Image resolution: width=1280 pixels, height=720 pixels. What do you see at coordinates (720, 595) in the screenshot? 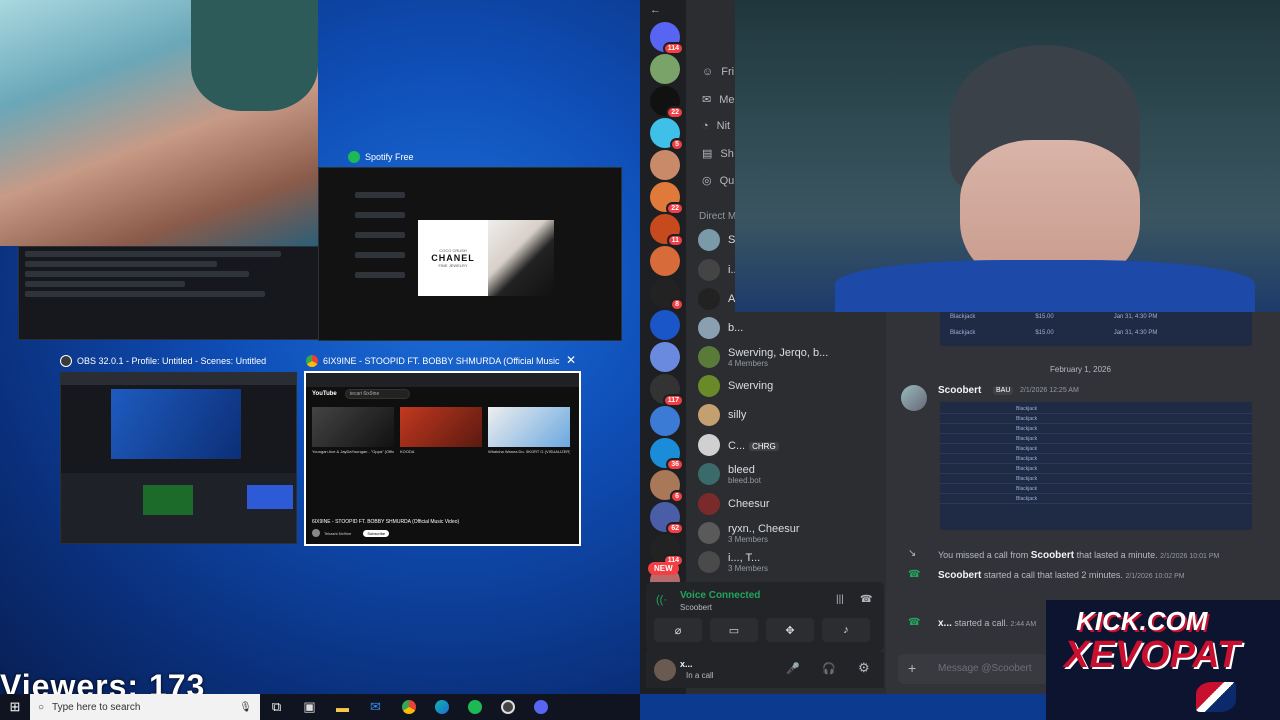
I see `voice-status: Voice Connected` at bounding box center [720, 595].